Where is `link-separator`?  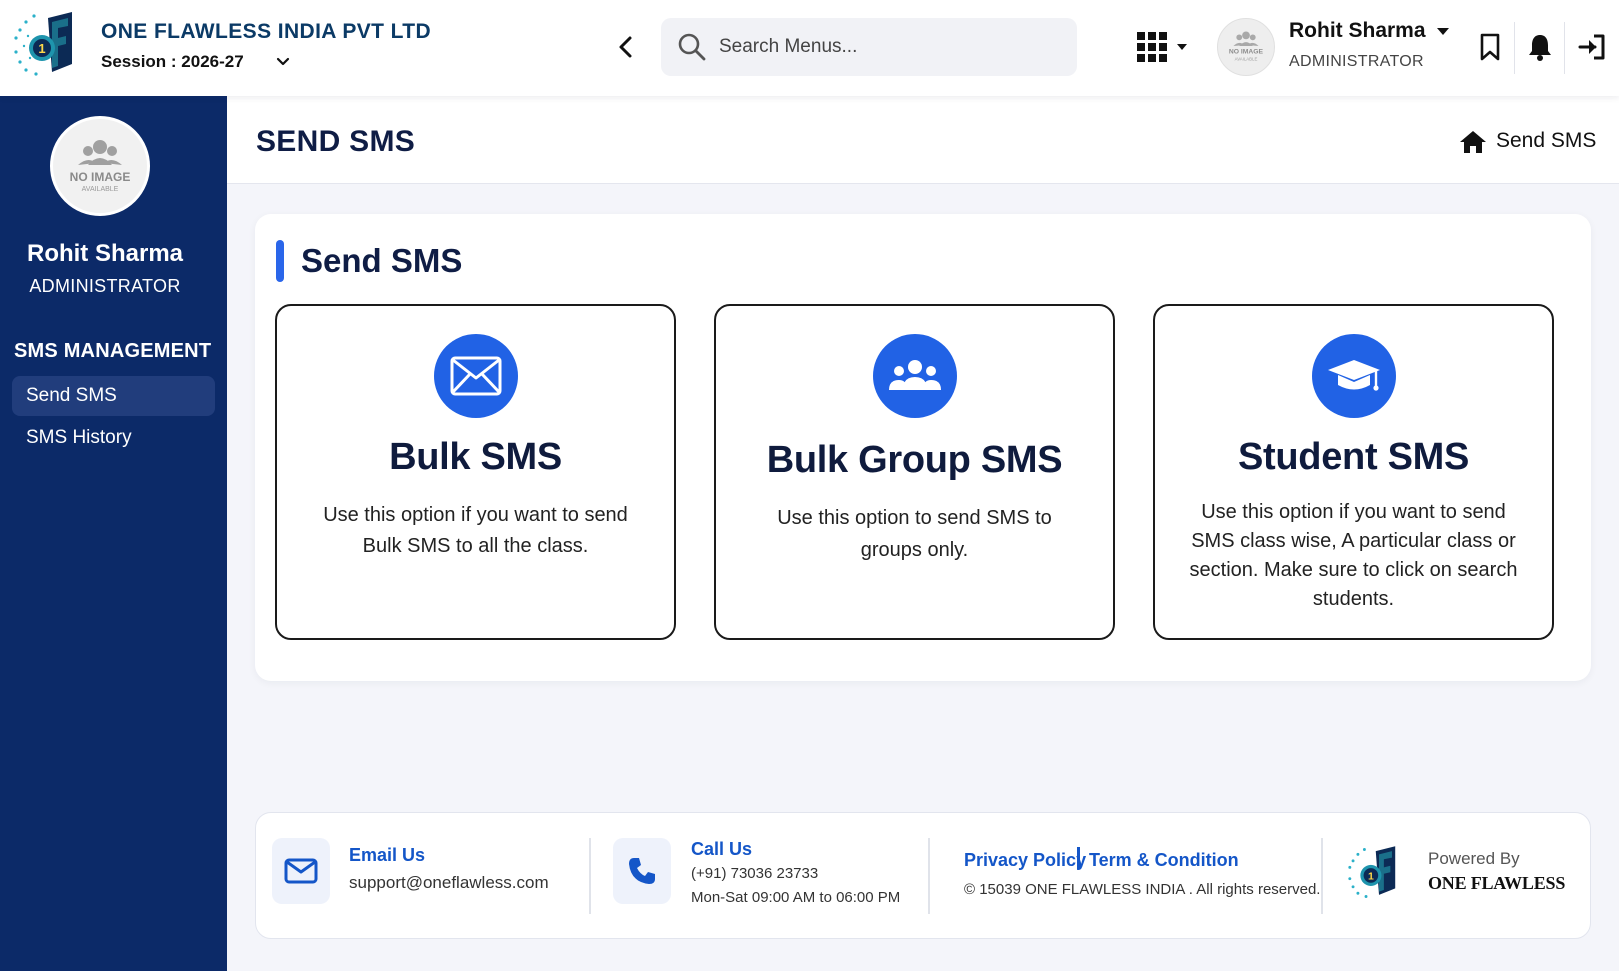
link-separator is located at coordinates (1078, 858).